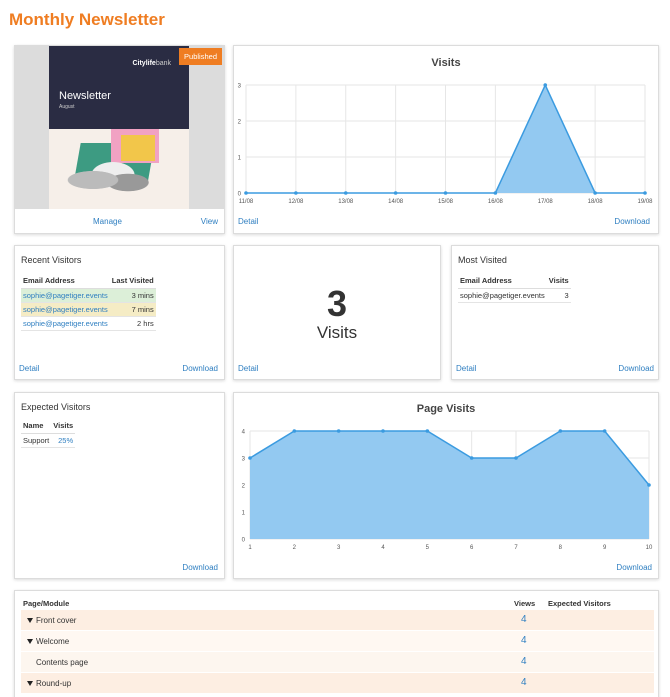 Image resolution: width=670 pixels, height=697 pixels. I want to click on expected-visitors-download-link: Download, so click(200, 567).